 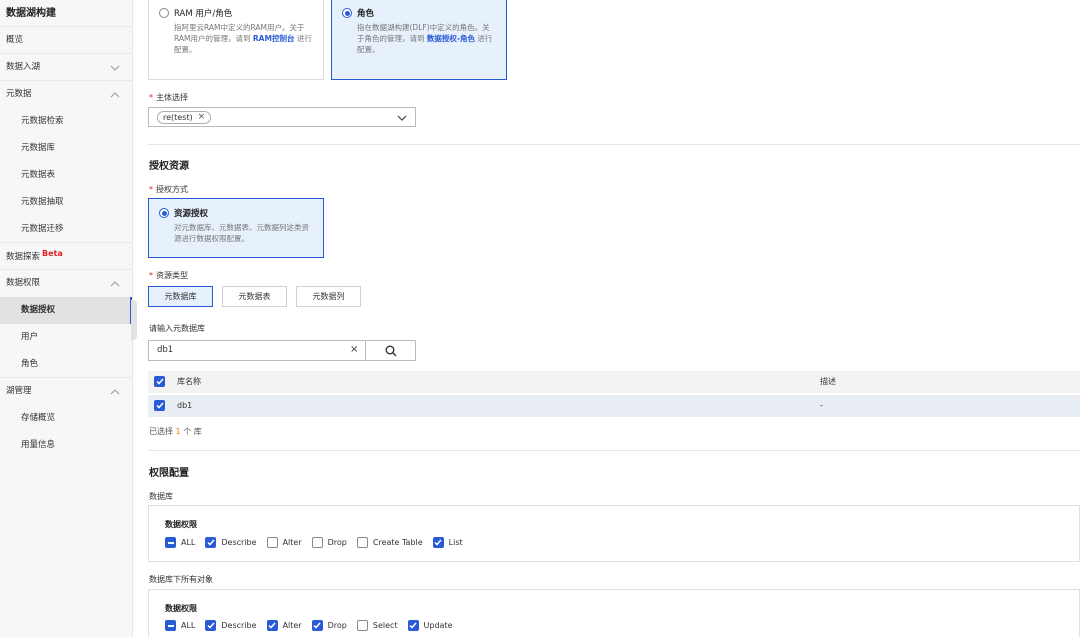 I want to click on select-all-checkbox, so click(x=159, y=381).